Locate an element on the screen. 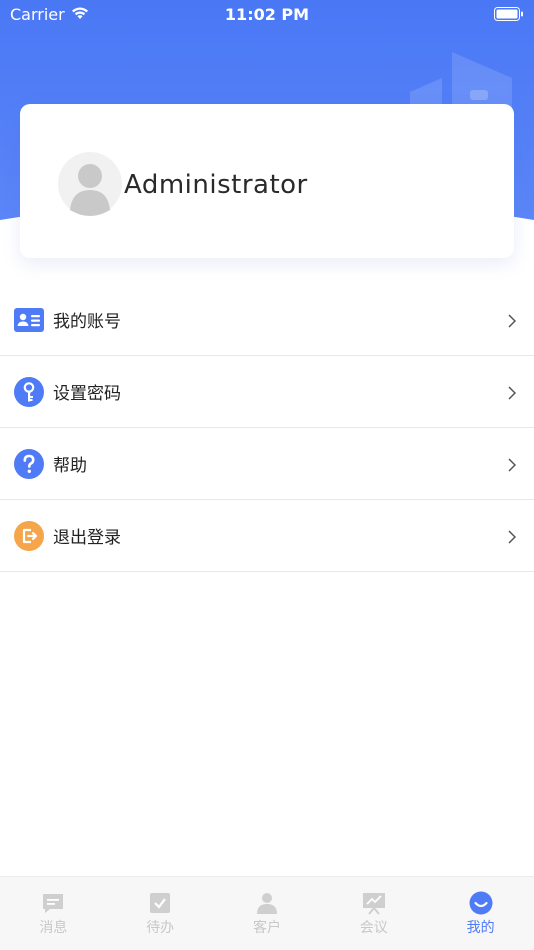  menu-item-label: 帮助 is located at coordinates (70, 466).